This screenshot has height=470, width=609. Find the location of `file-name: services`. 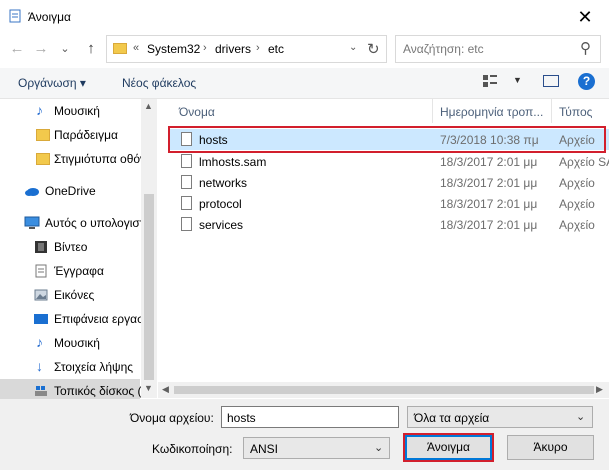

file-name: services is located at coordinates (221, 225).